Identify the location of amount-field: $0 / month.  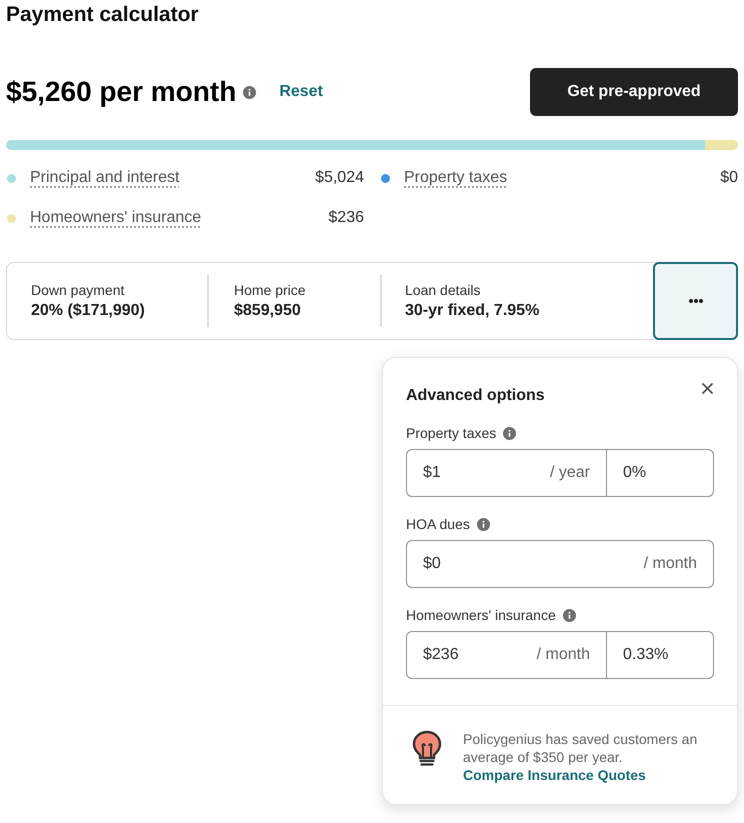
(560, 564).